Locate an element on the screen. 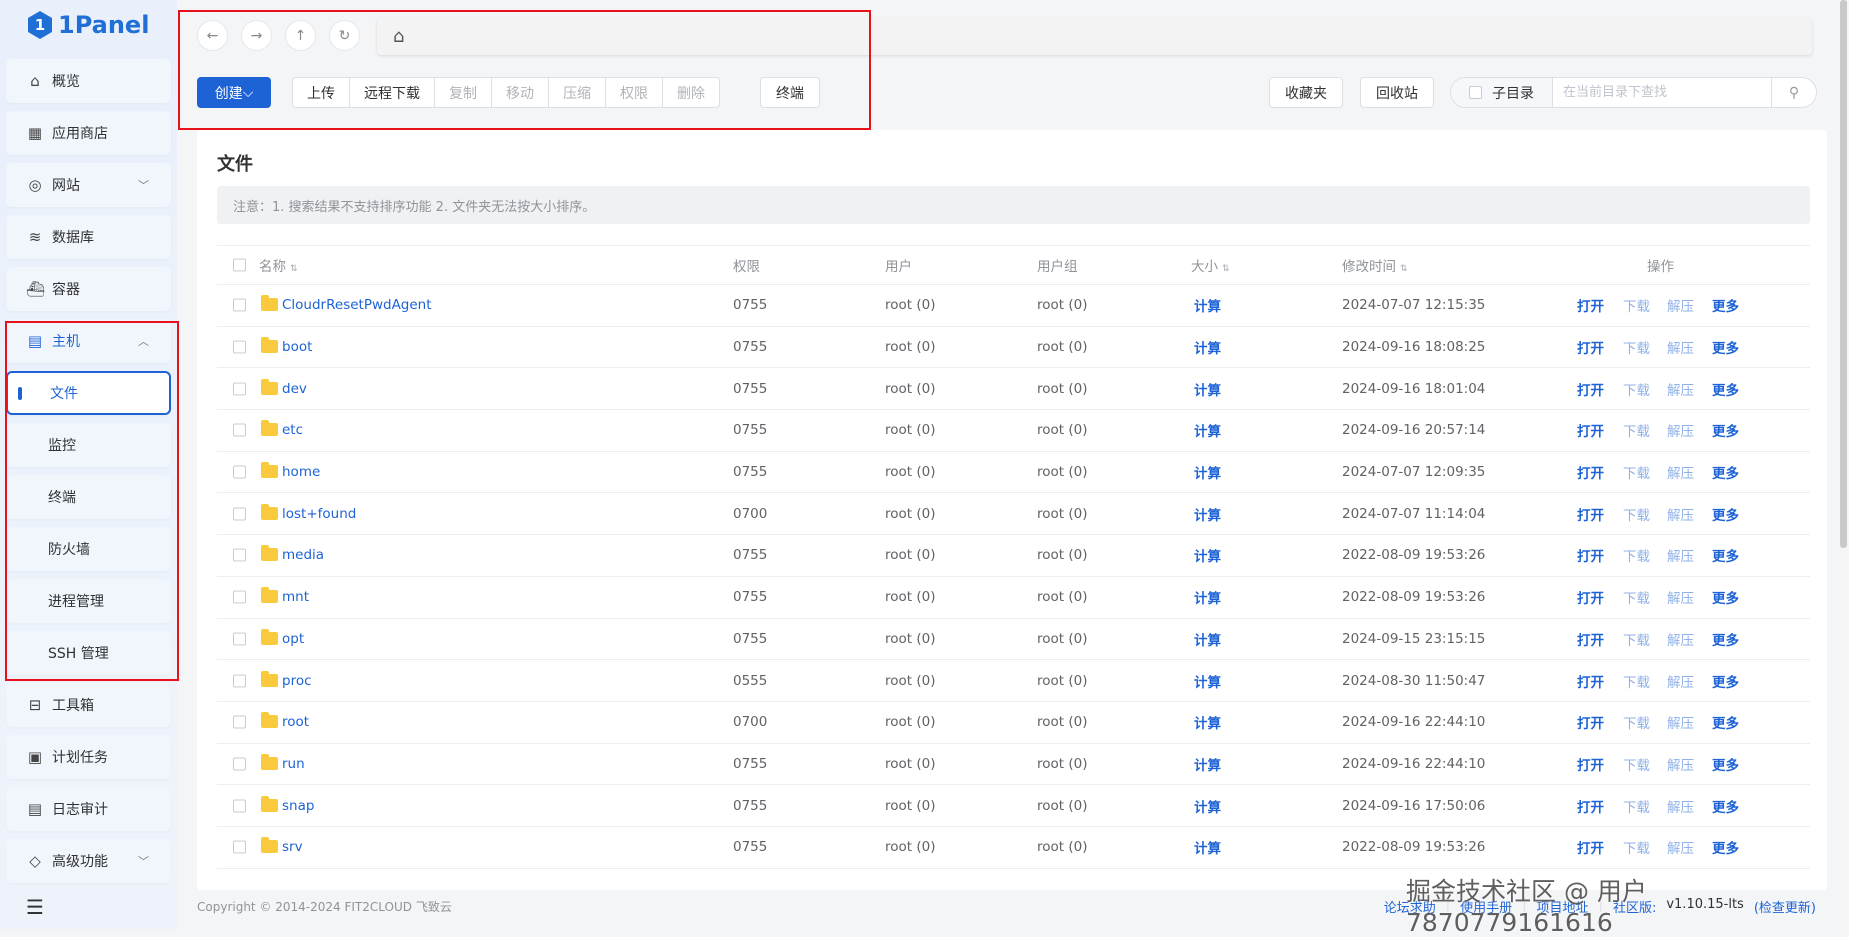  refresh-button: ↻ is located at coordinates (344, 35).